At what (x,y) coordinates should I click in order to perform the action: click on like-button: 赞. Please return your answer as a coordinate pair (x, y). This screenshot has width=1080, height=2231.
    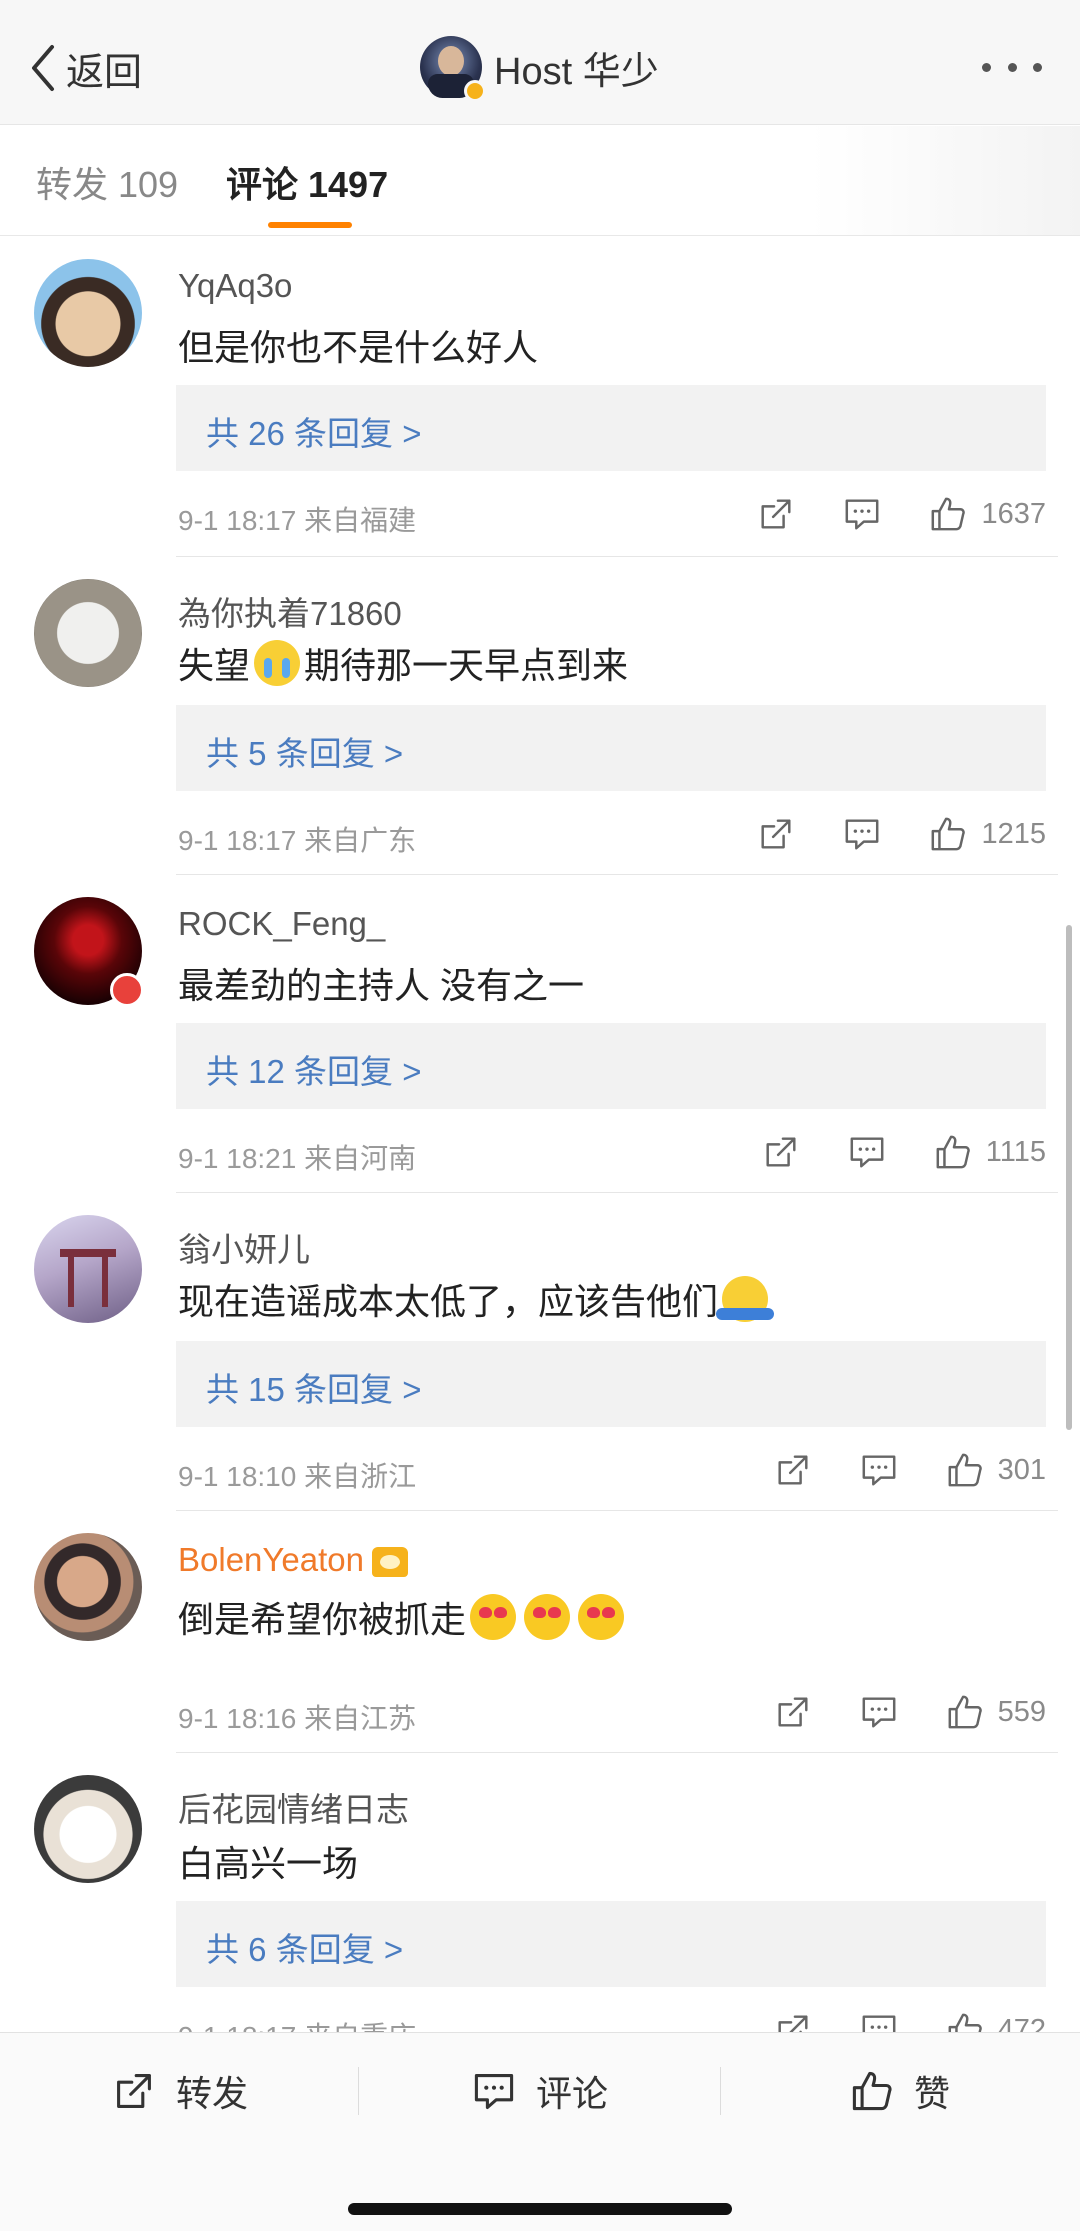
    Looking at the image, I should click on (900, 2091).